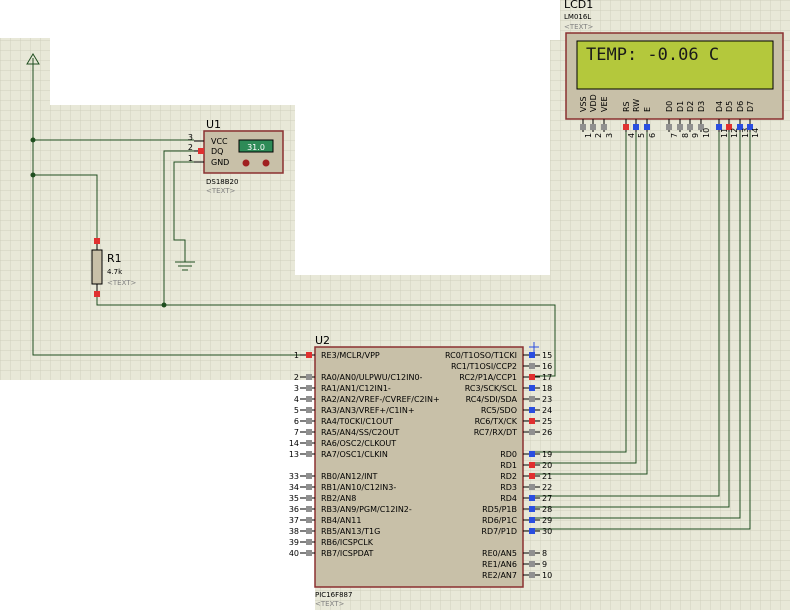 The height and width of the screenshot is (614, 790). What do you see at coordinates (122, 283) in the screenshot?
I see `r1-text-tag: <TEXT>` at bounding box center [122, 283].